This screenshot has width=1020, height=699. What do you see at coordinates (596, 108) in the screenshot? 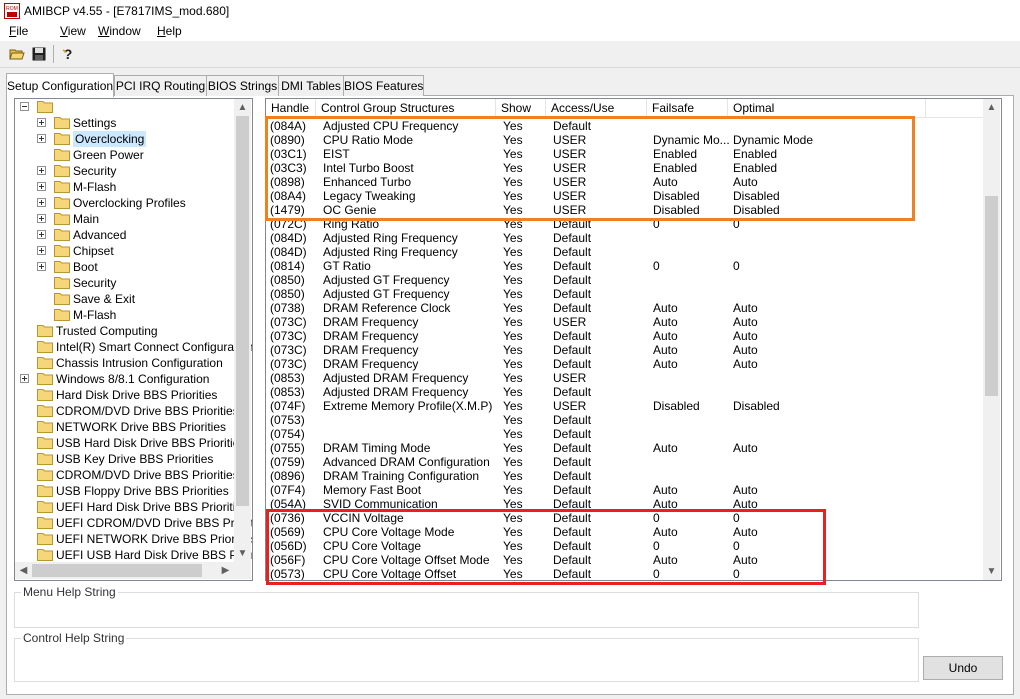
I see `column-header-access-use: Access/Use` at bounding box center [596, 108].